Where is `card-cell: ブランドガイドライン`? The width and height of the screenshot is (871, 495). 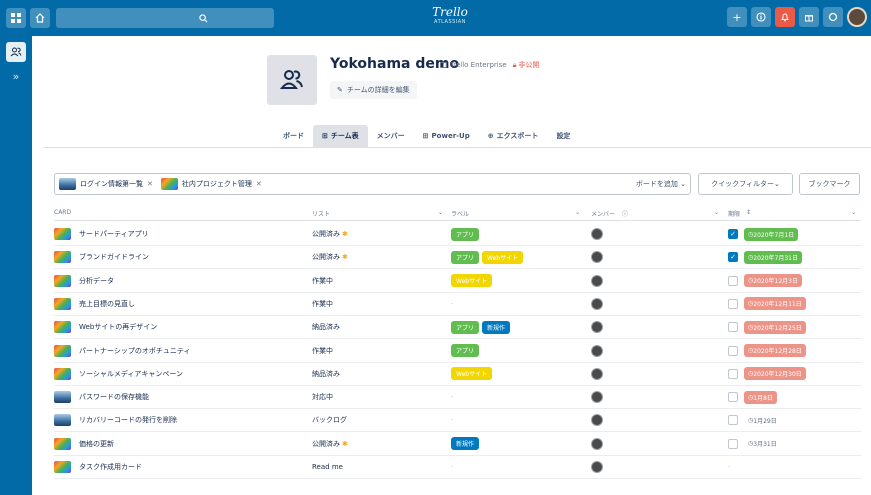 card-cell: ブランドガイドライン is located at coordinates (101, 257).